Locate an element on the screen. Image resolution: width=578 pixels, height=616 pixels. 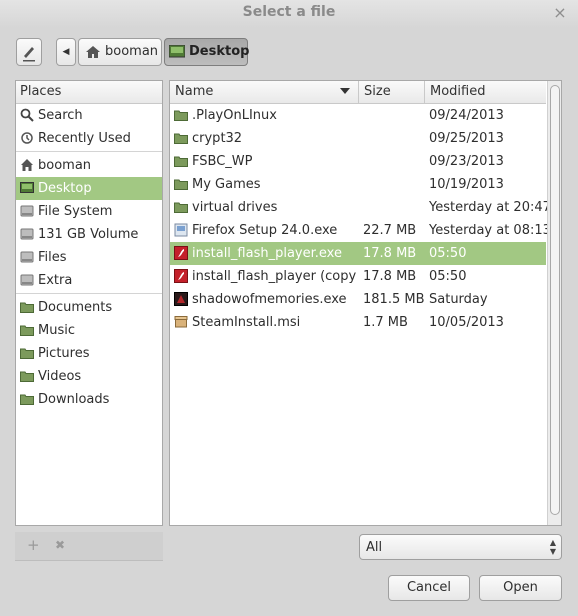
open-button: Open is located at coordinates (520, 588).